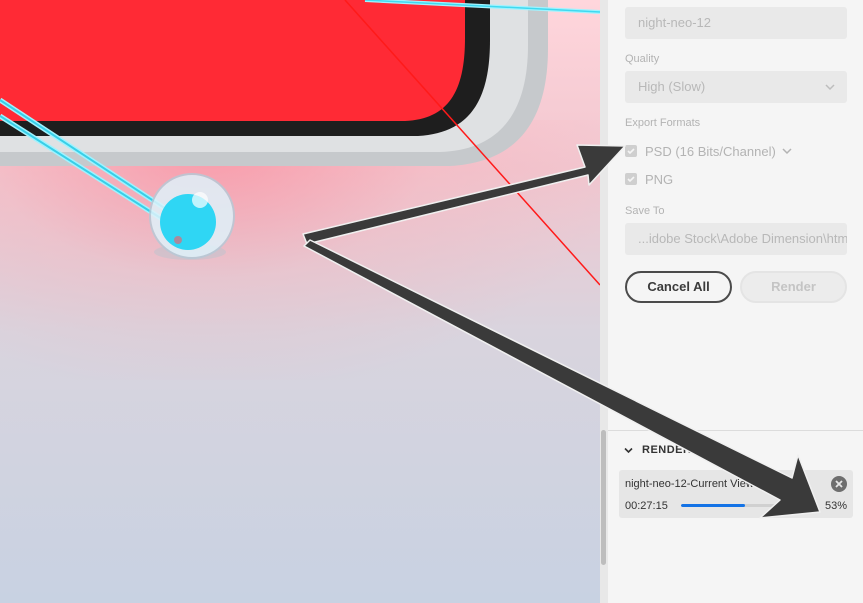 Image resolution: width=863 pixels, height=603 pixels. Describe the element at coordinates (742, 238) in the screenshot. I see `save-to-path: ...idobe Stock\Adobe Dimension\html` at that location.